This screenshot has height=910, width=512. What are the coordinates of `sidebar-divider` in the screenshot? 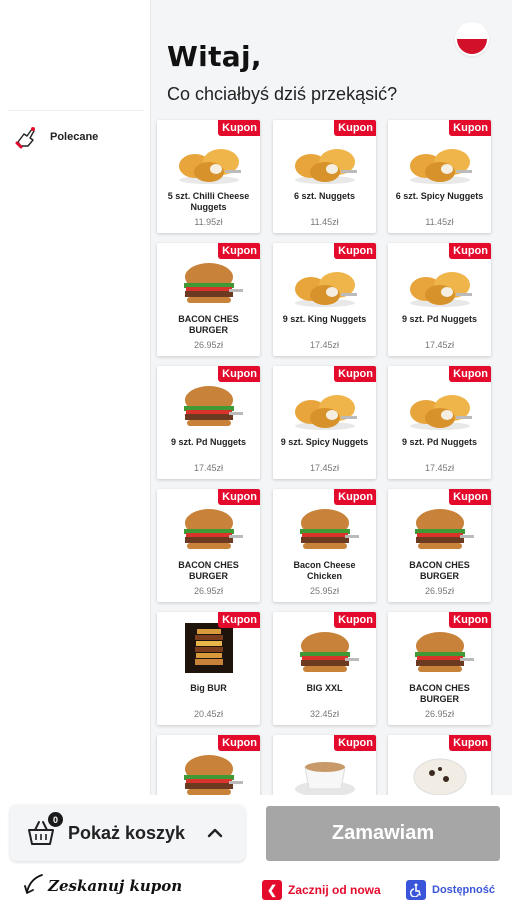 It's located at (76, 110).